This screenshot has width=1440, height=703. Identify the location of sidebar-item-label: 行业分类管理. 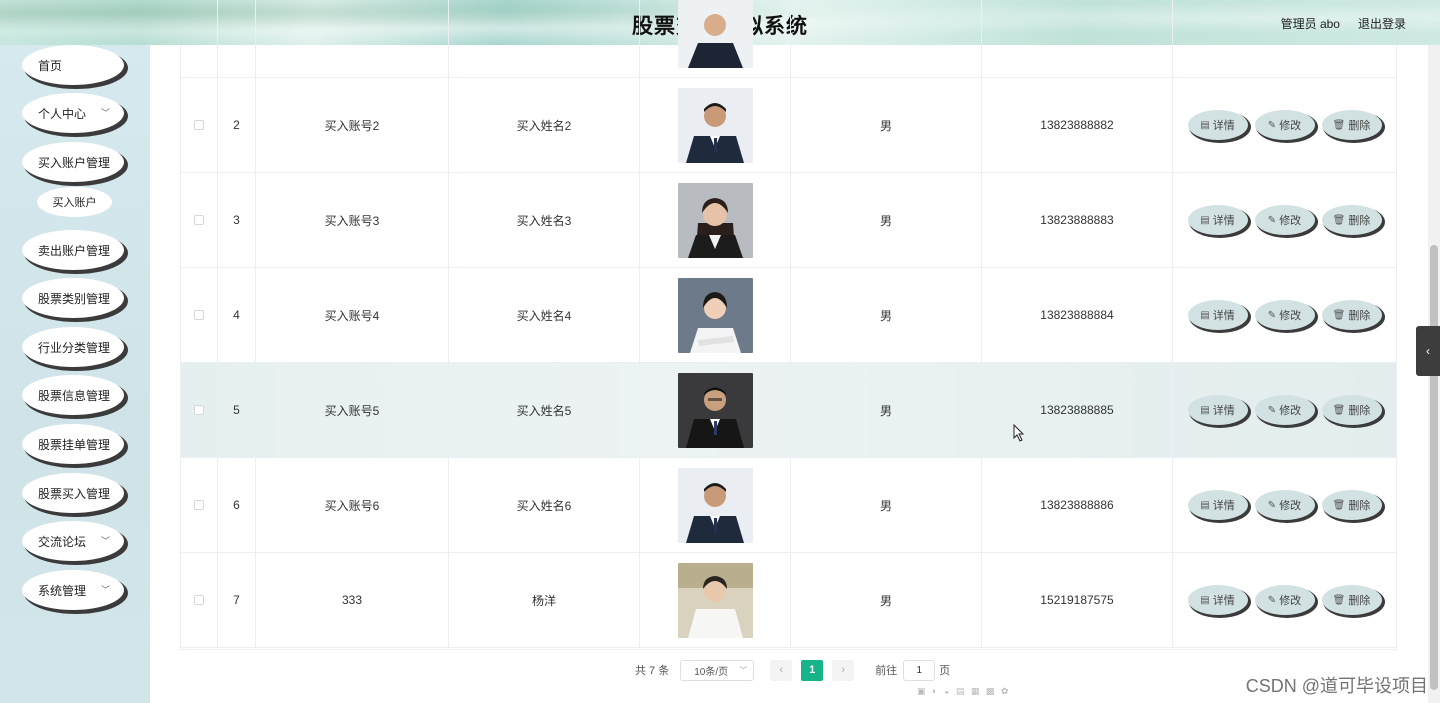
(74, 347).